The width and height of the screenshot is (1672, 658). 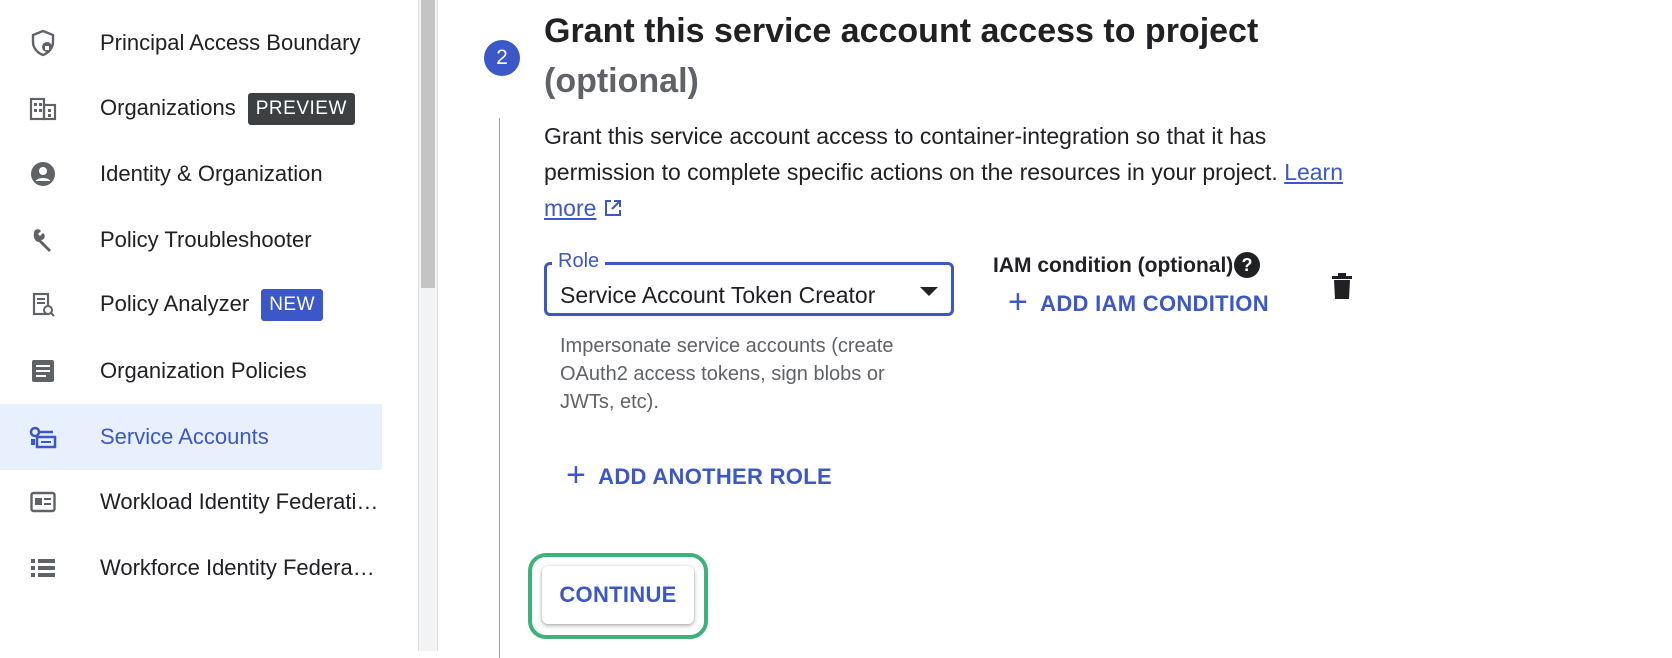 What do you see at coordinates (175, 303) in the screenshot?
I see `sidebar-item-label-text: Policy Analyzer` at bounding box center [175, 303].